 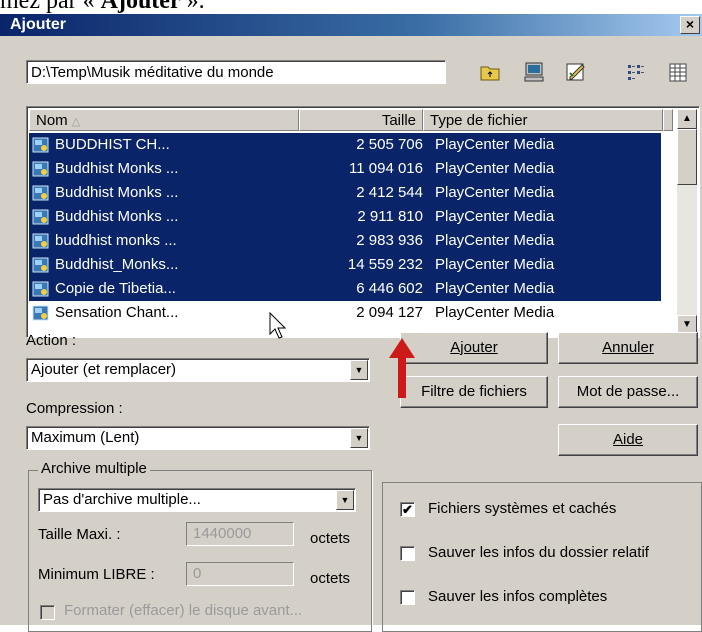 What do you see at coordinates (687, 222) in the screenshot?
I see `list-scrollbar: ▲ ▼` at bounding box center [687, 222].